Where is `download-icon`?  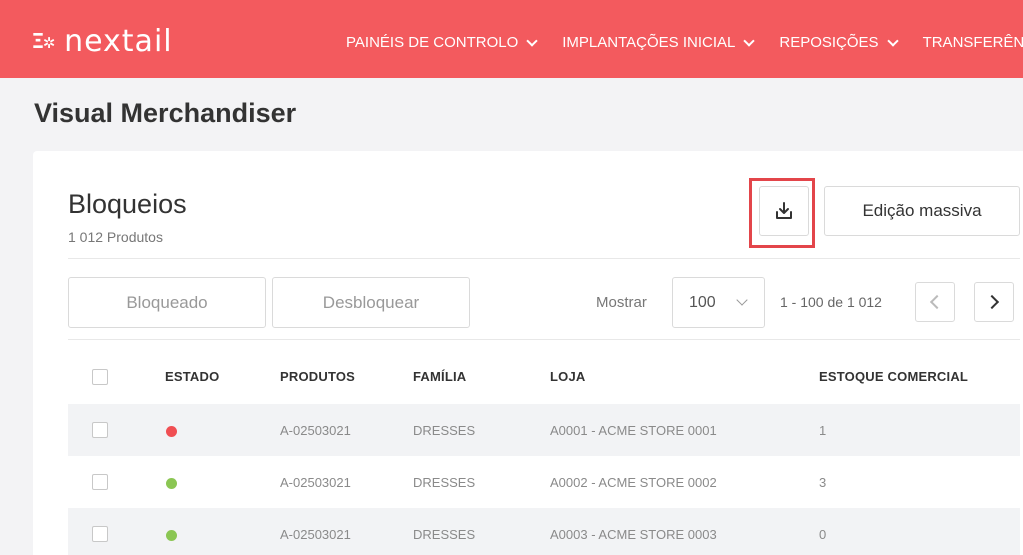
download-icon is located at coordinates (784, 210).